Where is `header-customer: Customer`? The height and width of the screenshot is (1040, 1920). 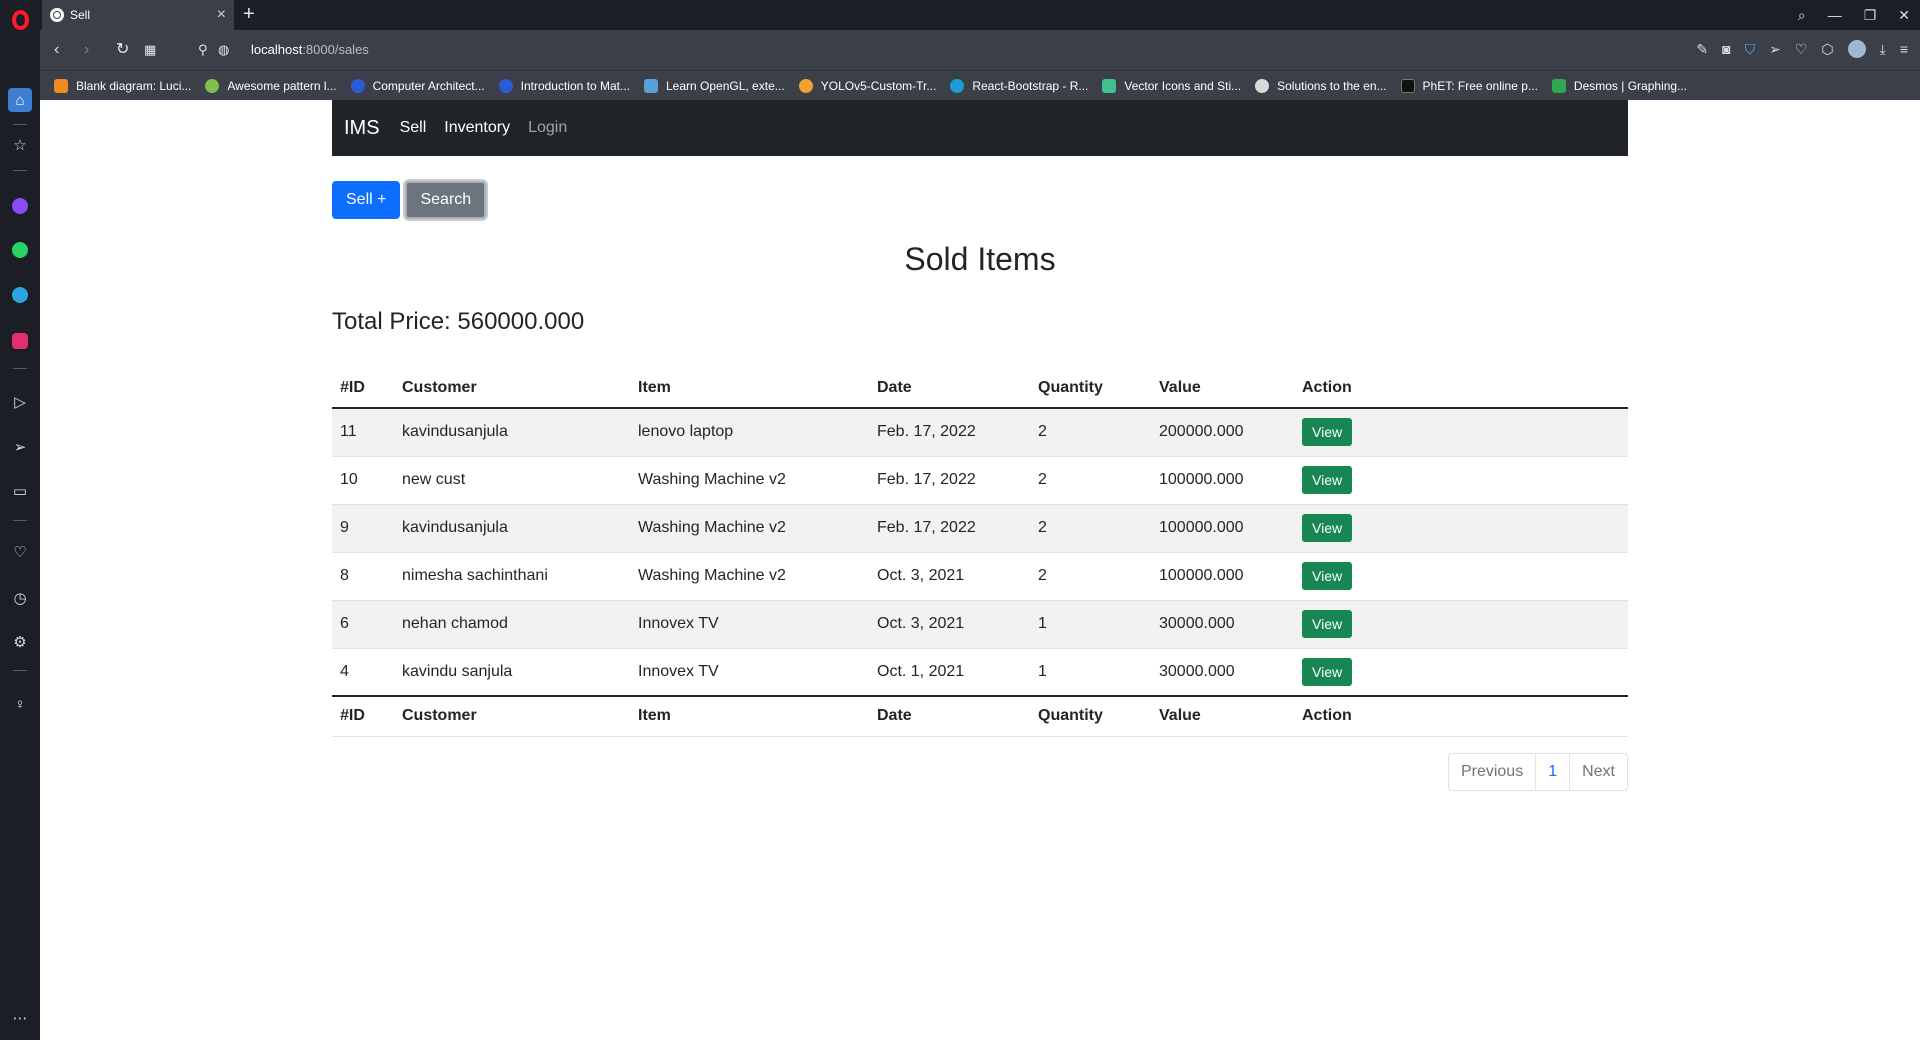
header-customer: Customer is located at coordinates (512, 388).